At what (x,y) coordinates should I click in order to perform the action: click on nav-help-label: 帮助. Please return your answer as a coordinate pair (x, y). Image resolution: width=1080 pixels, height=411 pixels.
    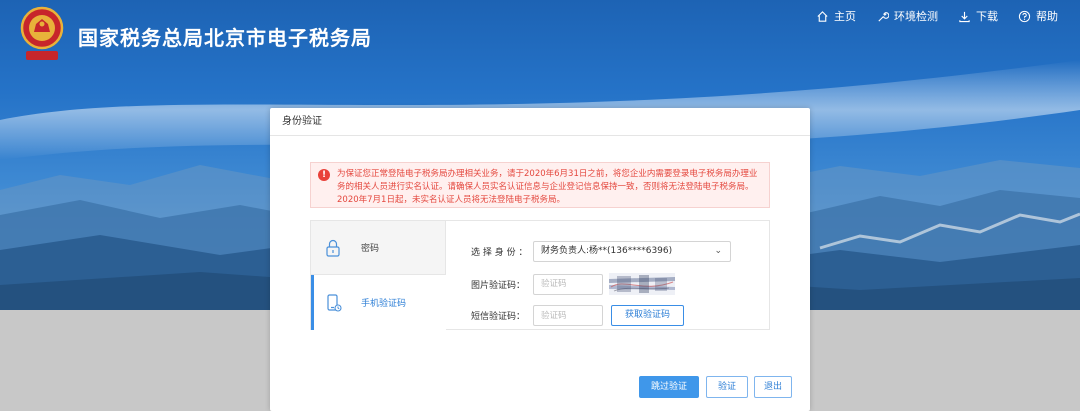
    Looking at the image, I should click on (1047, 16).